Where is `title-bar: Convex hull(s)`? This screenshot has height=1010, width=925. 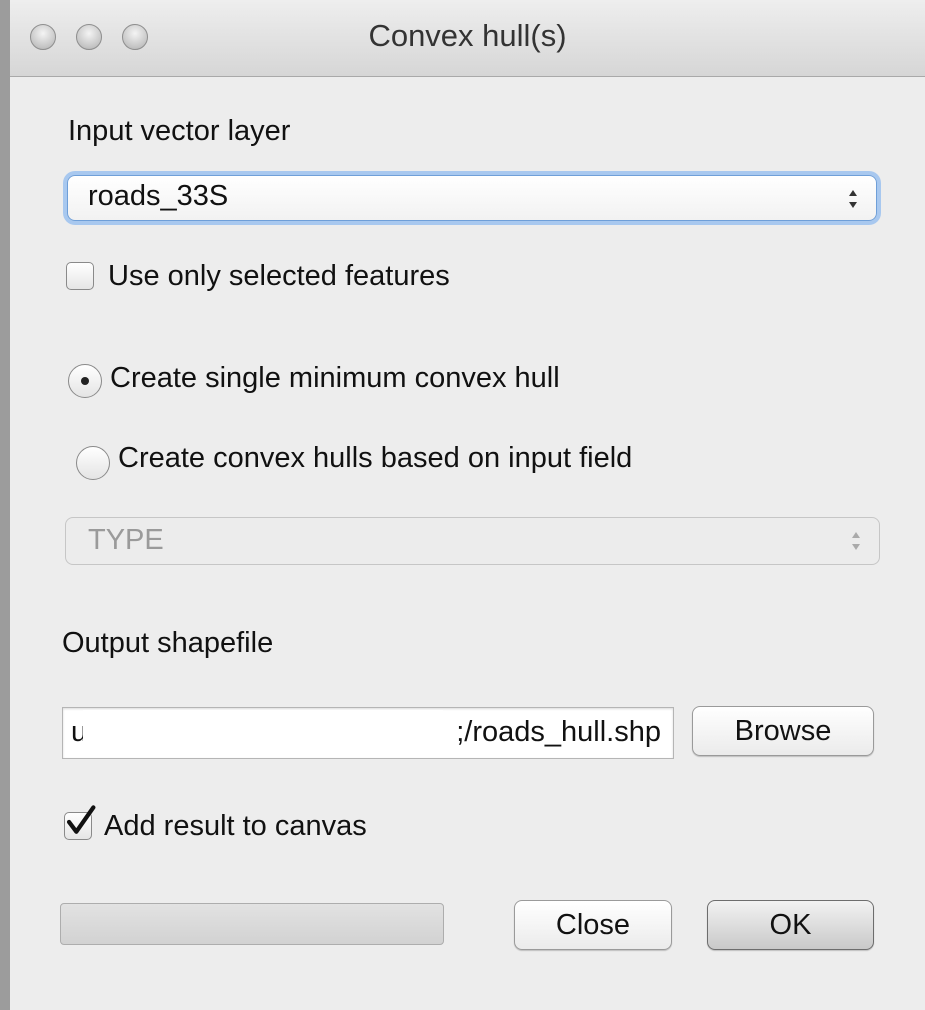
title-bar: Convex hull(s) is located at coordinates (467, 38).